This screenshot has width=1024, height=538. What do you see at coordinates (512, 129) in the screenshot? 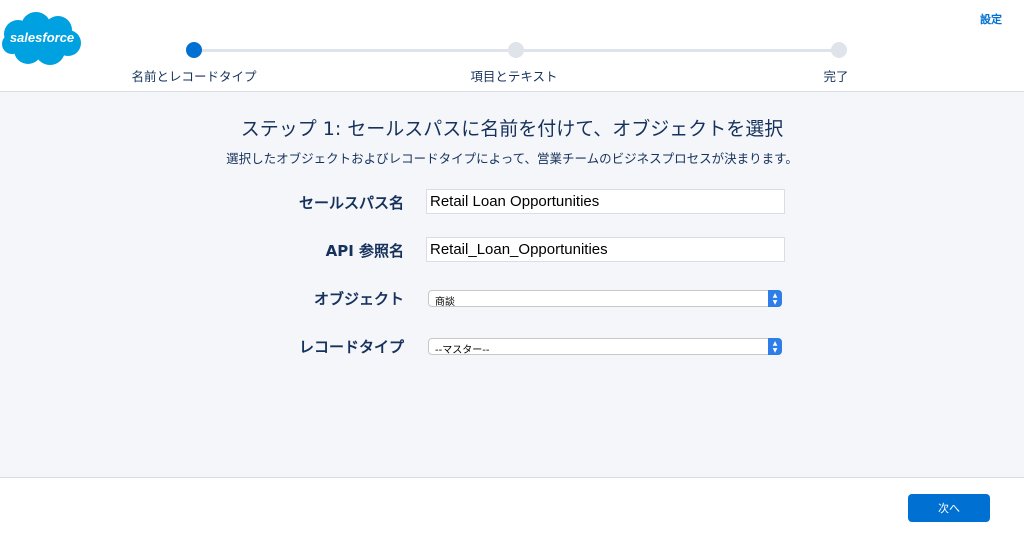
I see `step-title: ステップ 1: セールスパスに名前を付けて、オブジェクトを選択` at bounding box center [512, 129].